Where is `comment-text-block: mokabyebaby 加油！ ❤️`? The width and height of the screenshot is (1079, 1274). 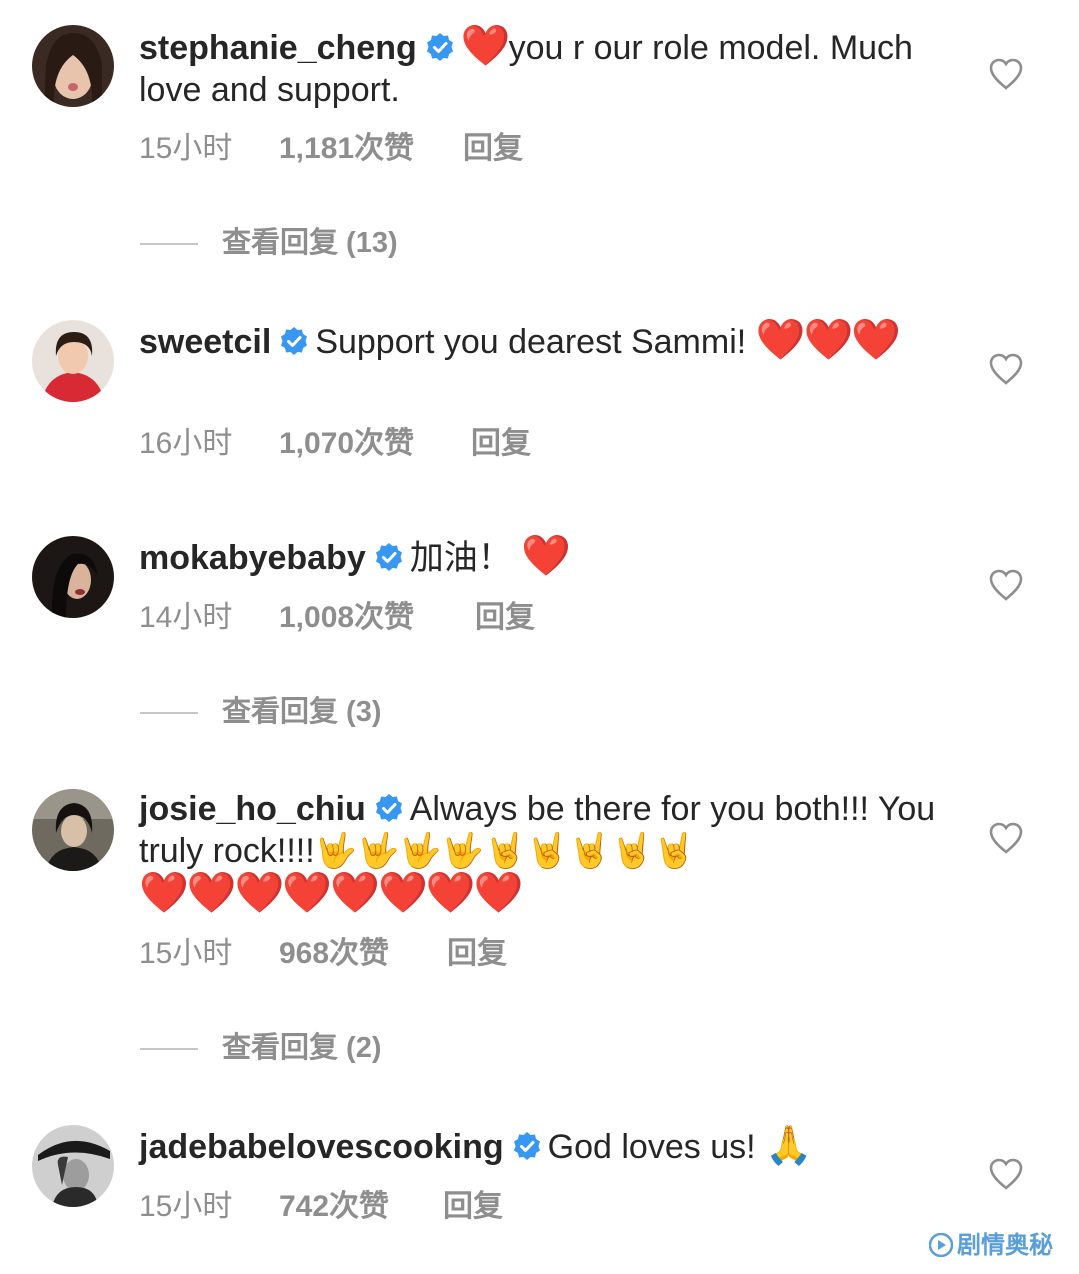
comment-text-block: mokabyebaby 加油！ ❤️ is located at coordinates (539, 557).